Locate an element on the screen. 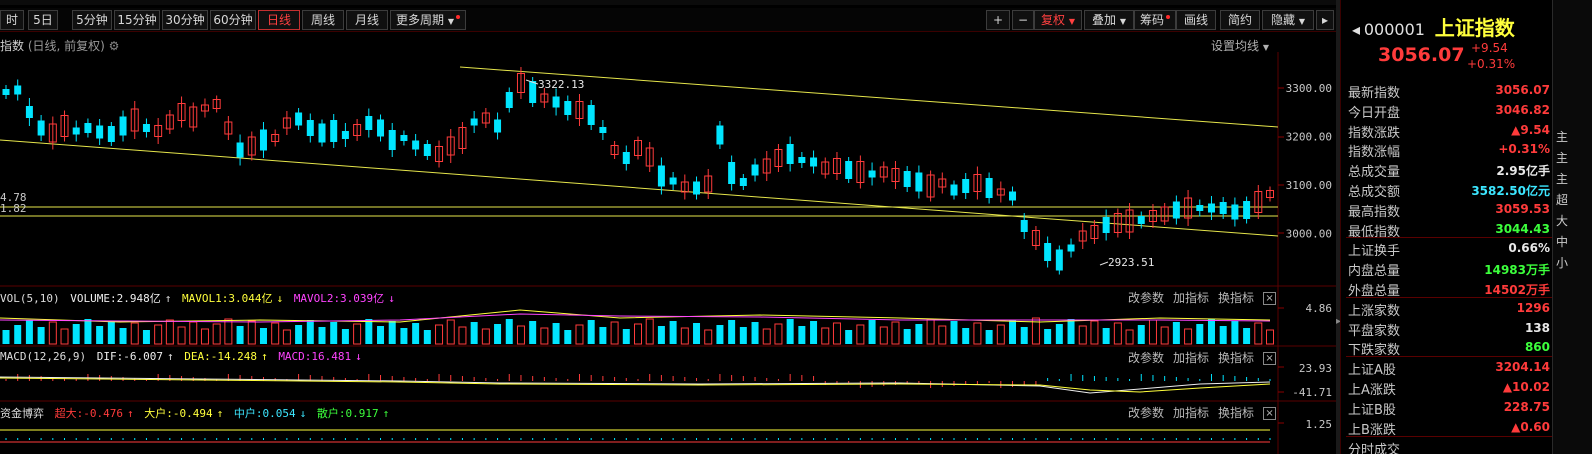 The height and width of the screenshot is (454, 1592). quote-value: 138 is located at coordinates (1537, 327).